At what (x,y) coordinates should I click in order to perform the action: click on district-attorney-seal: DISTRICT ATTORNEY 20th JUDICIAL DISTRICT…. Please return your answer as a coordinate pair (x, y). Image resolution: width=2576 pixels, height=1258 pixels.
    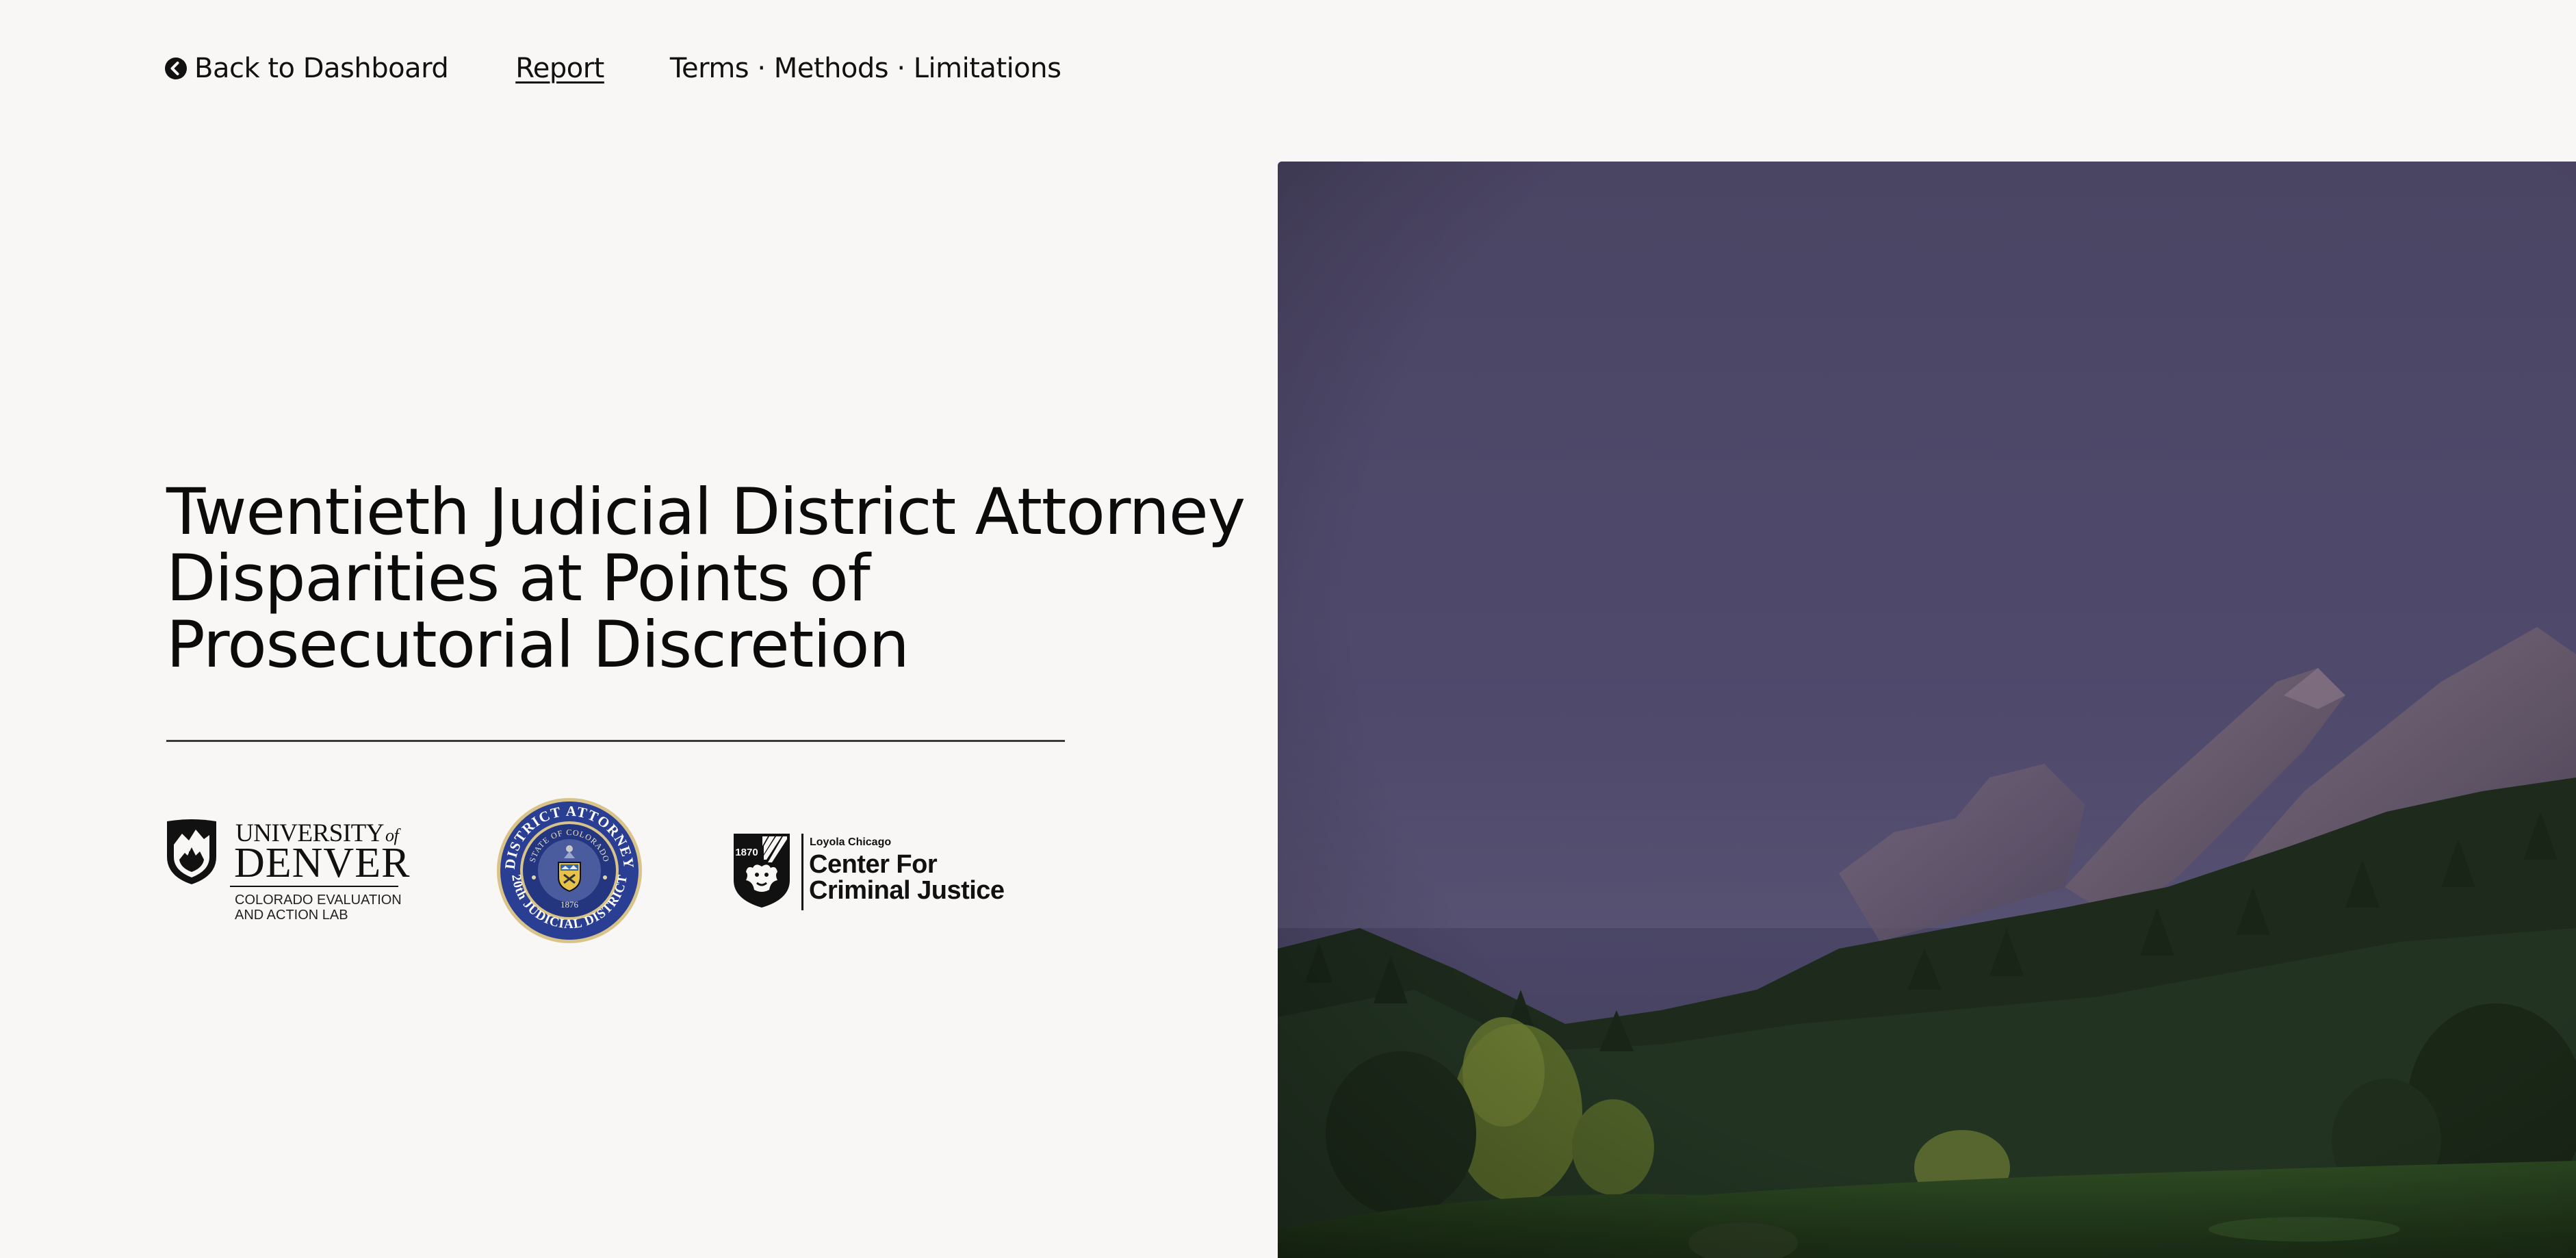
    Looking at the image, I should click on (569, 871).